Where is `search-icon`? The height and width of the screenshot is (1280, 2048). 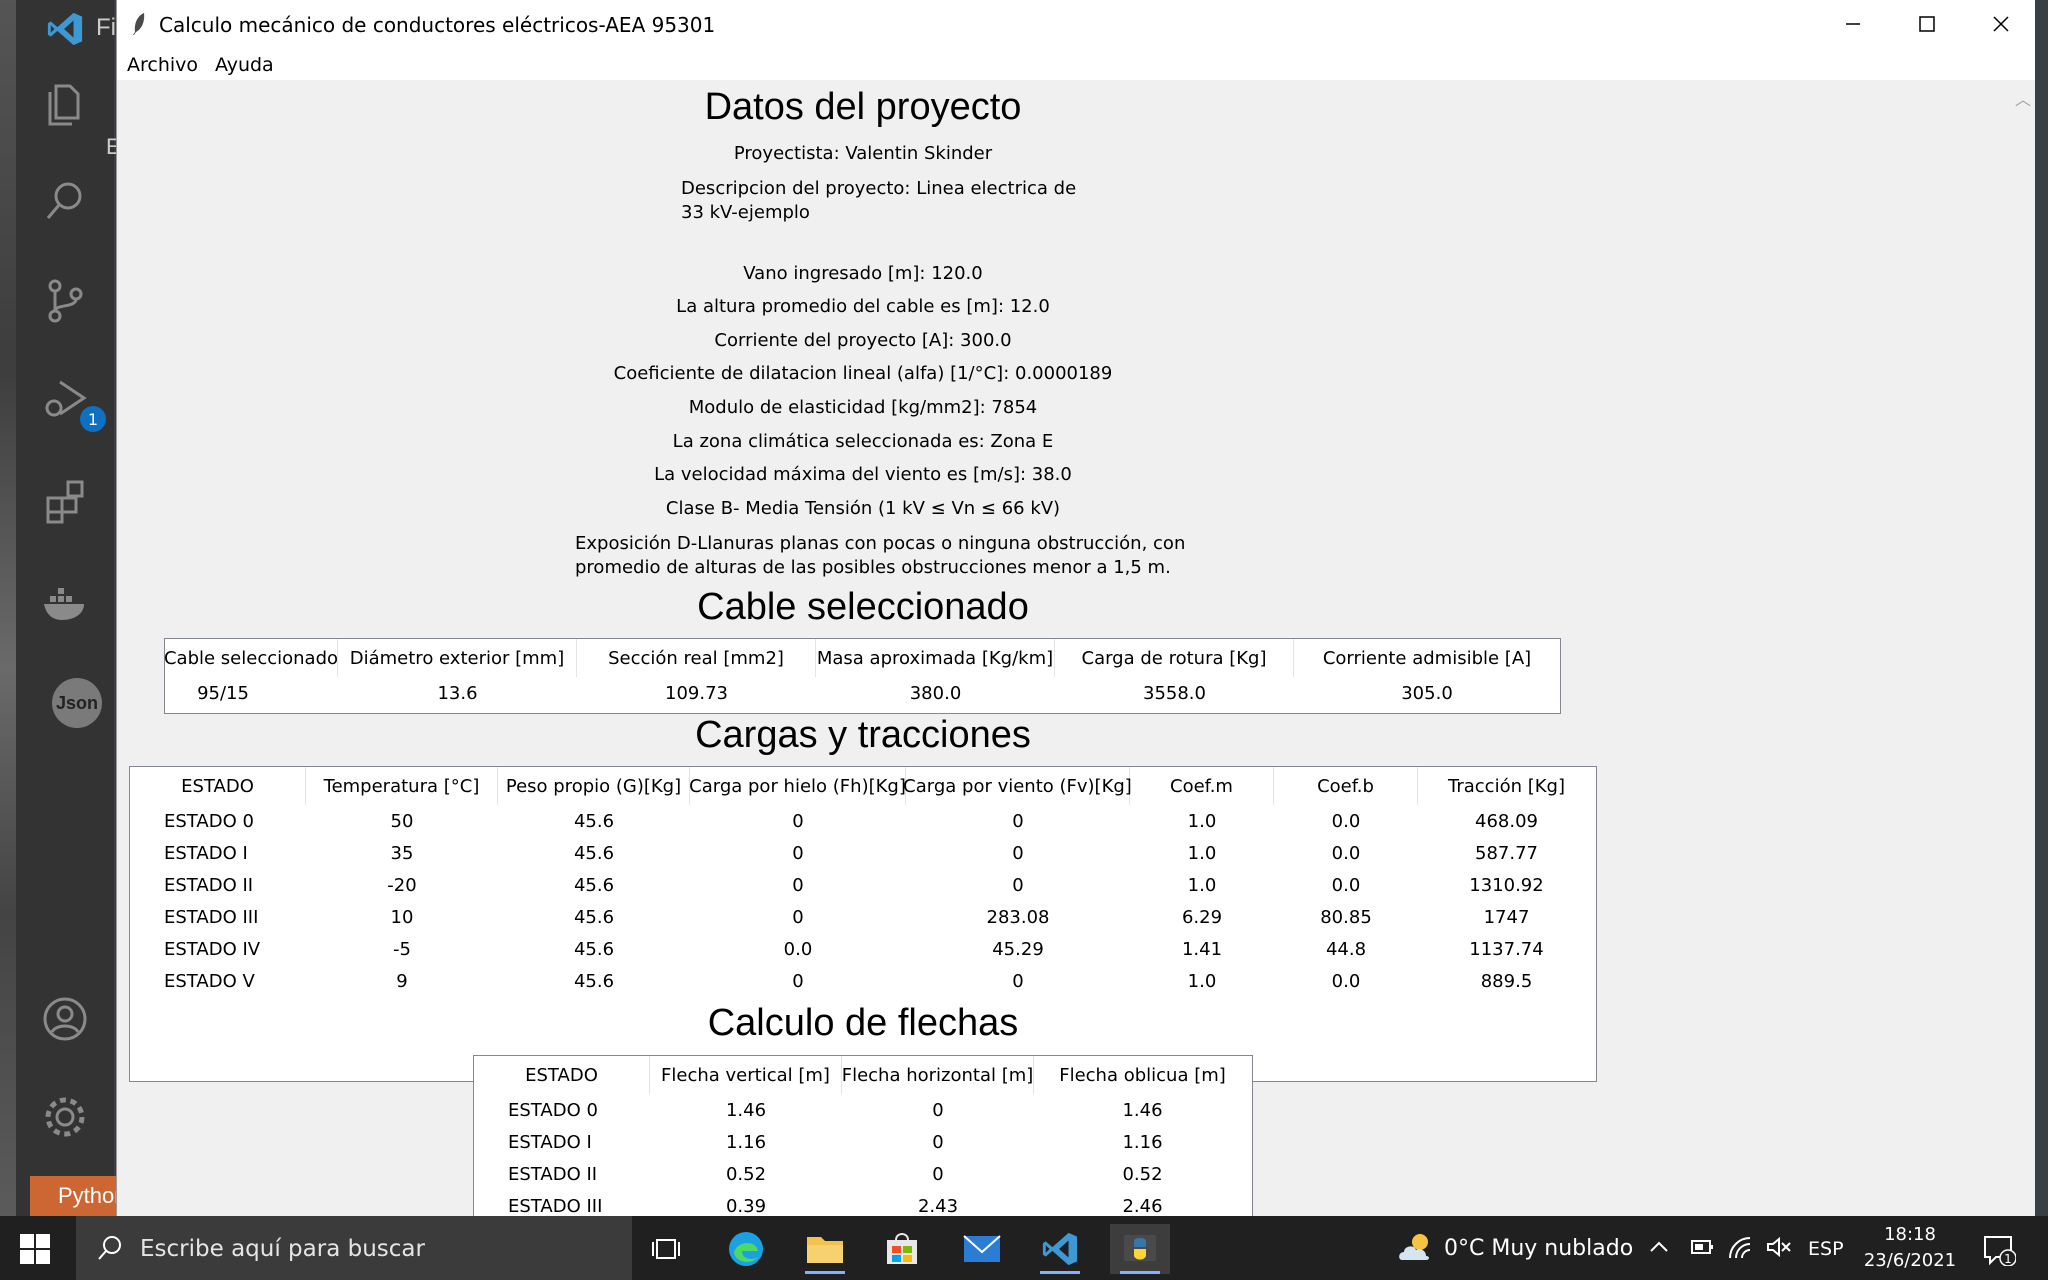
search-icon is located at coordinates (65, 201).